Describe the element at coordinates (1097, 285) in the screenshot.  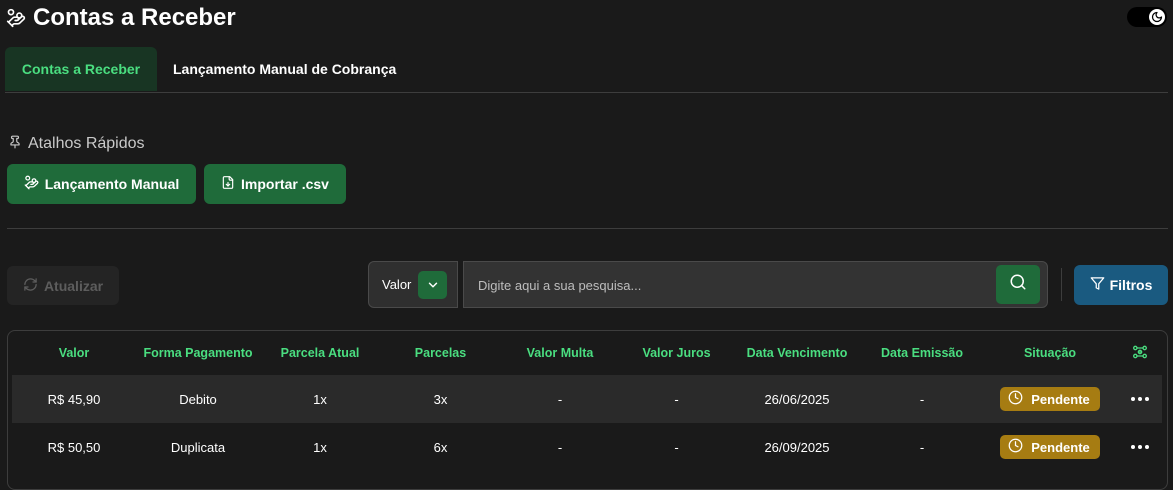
I see `filter-icon` at that location.